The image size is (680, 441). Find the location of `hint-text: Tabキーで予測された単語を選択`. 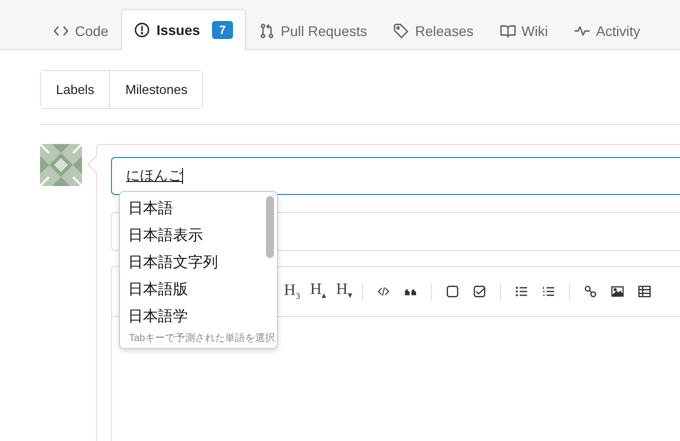

hint-text: Tabキーで予測された単語を選択 is located at coordinates (202, 339).